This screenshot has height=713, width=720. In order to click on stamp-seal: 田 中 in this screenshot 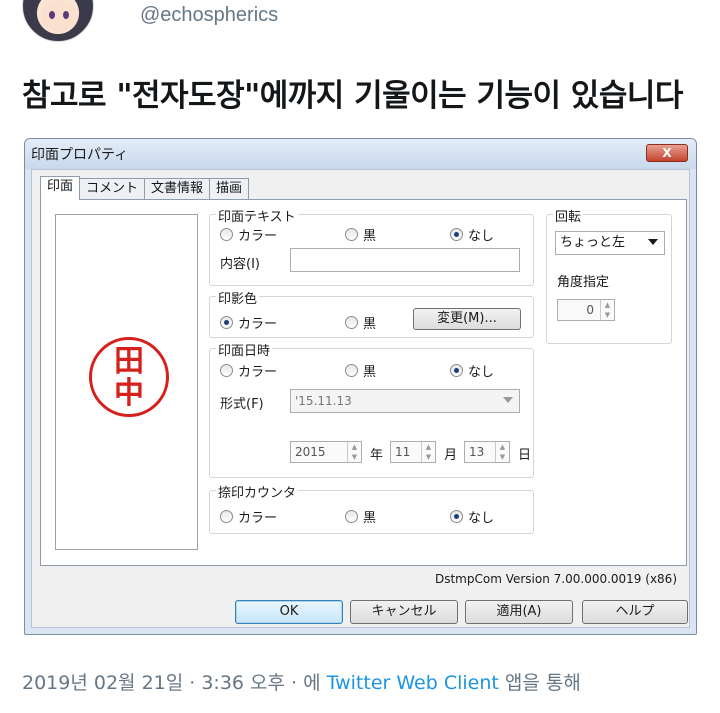, I will do `click(129, 377)`.